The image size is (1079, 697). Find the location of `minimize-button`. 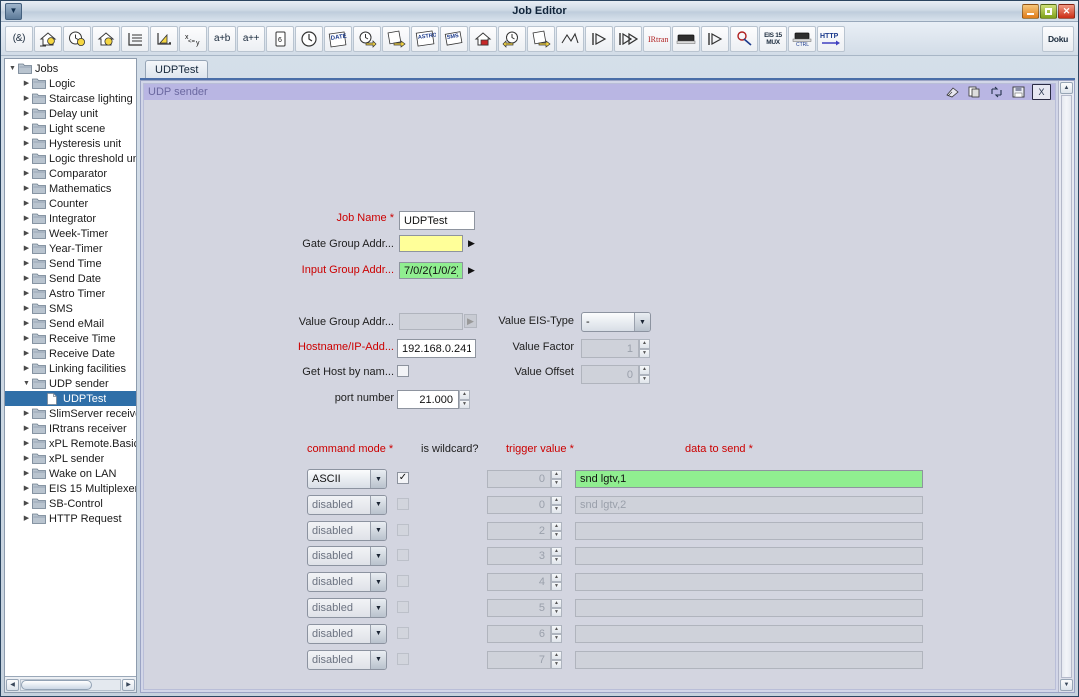

minimize-button is located at coordinates (1030, 11).